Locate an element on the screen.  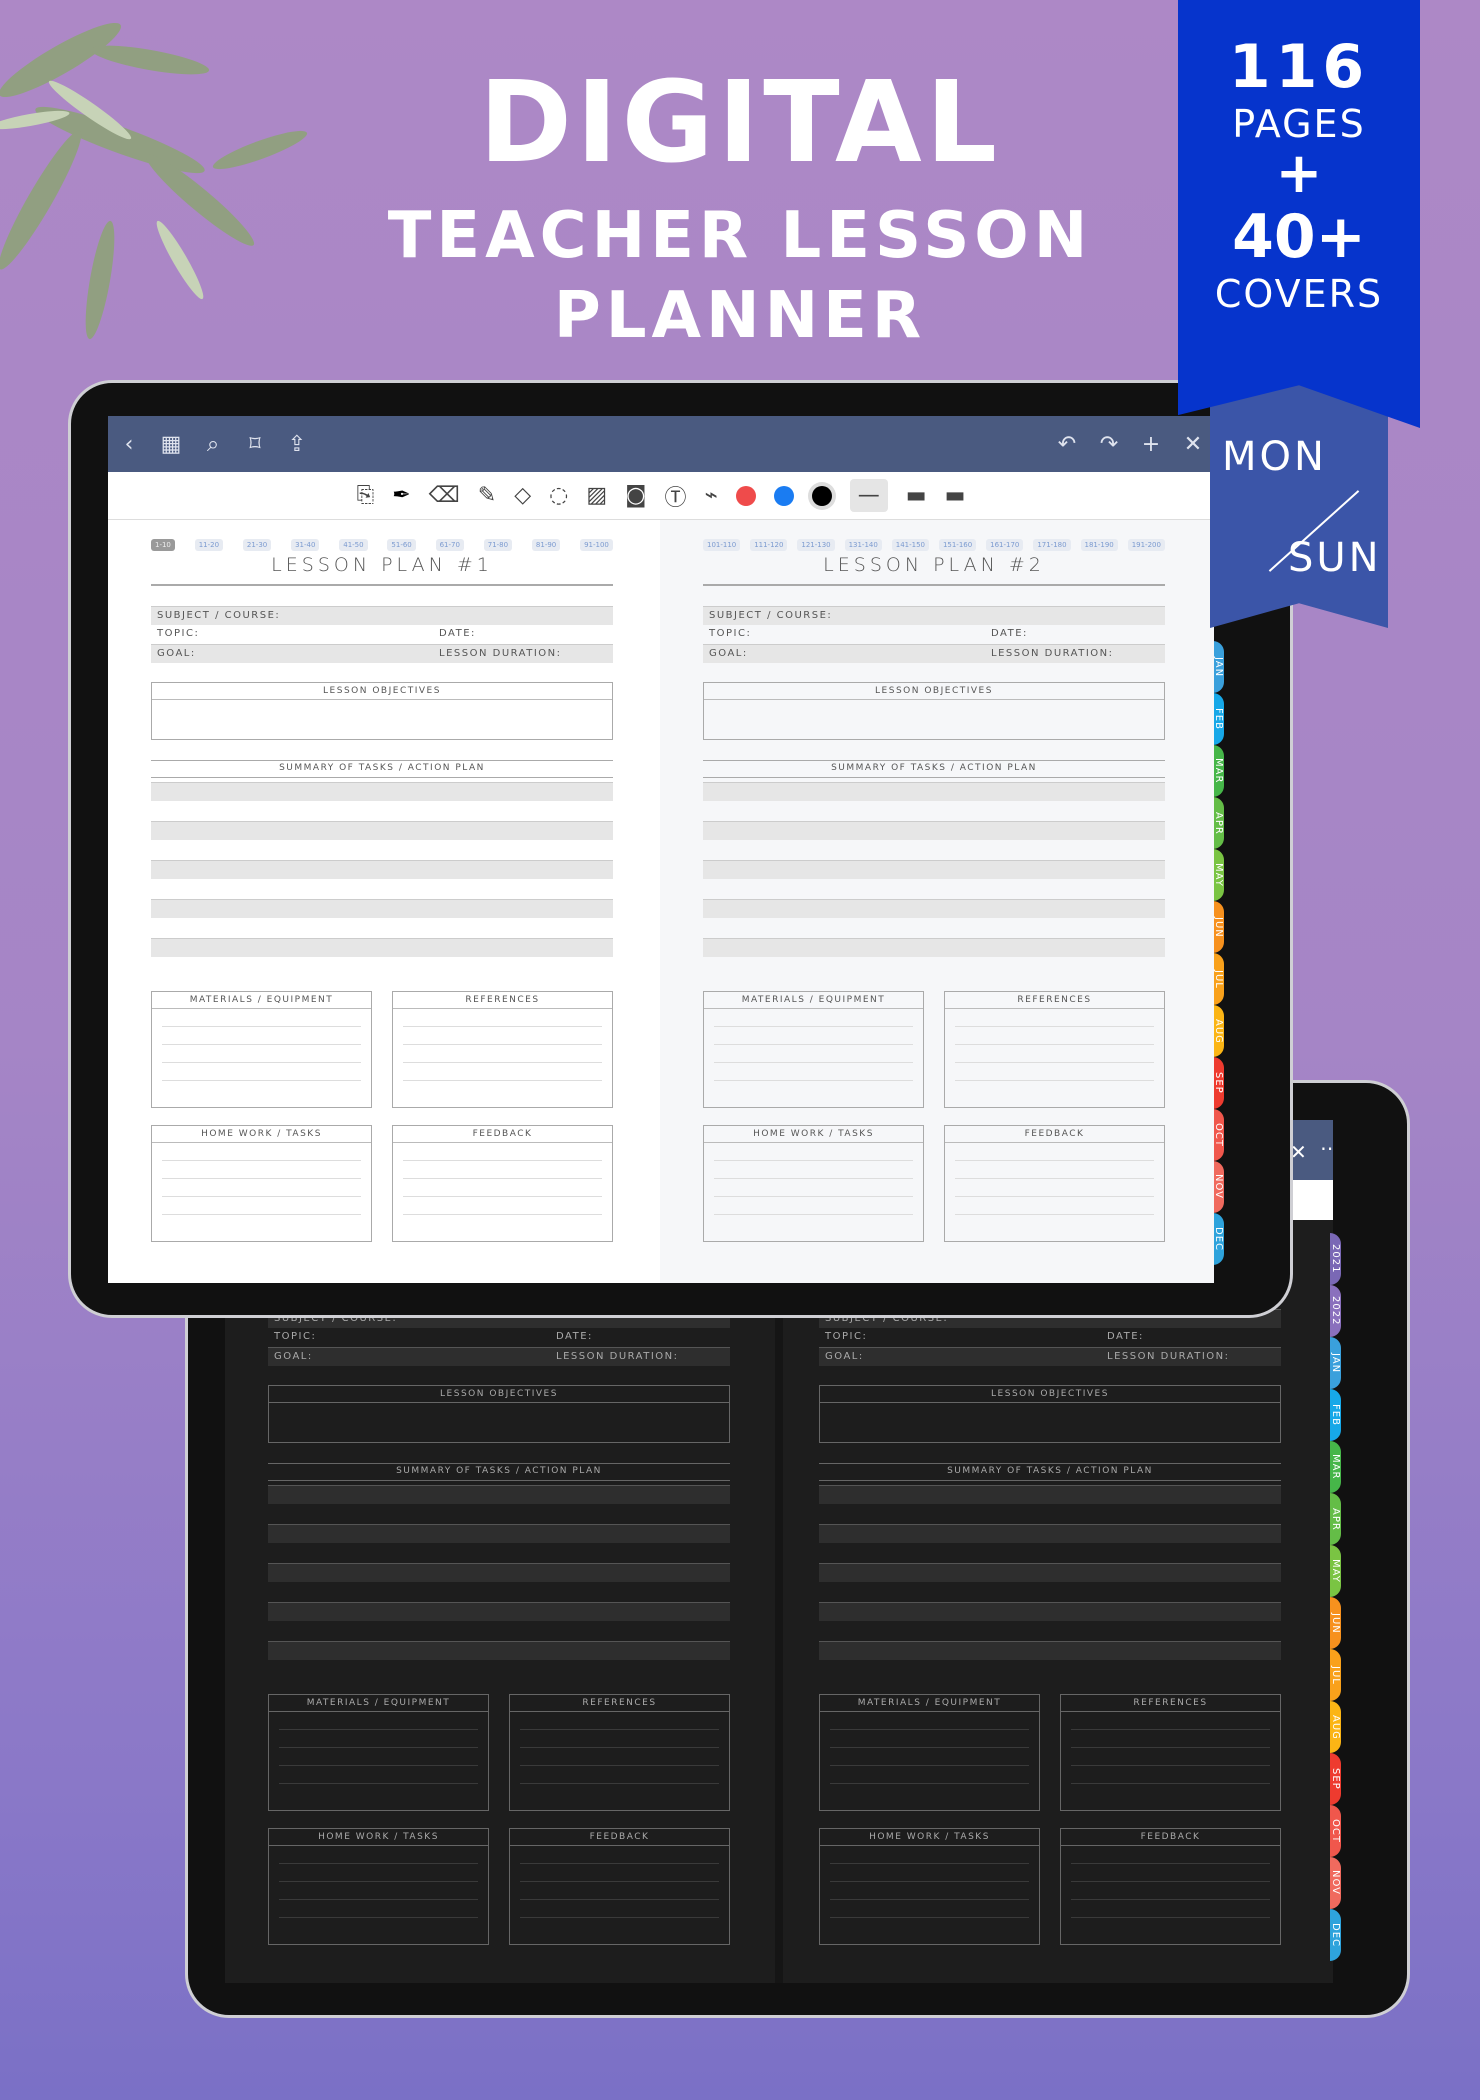
color-black is located at coordinates (821, 495).